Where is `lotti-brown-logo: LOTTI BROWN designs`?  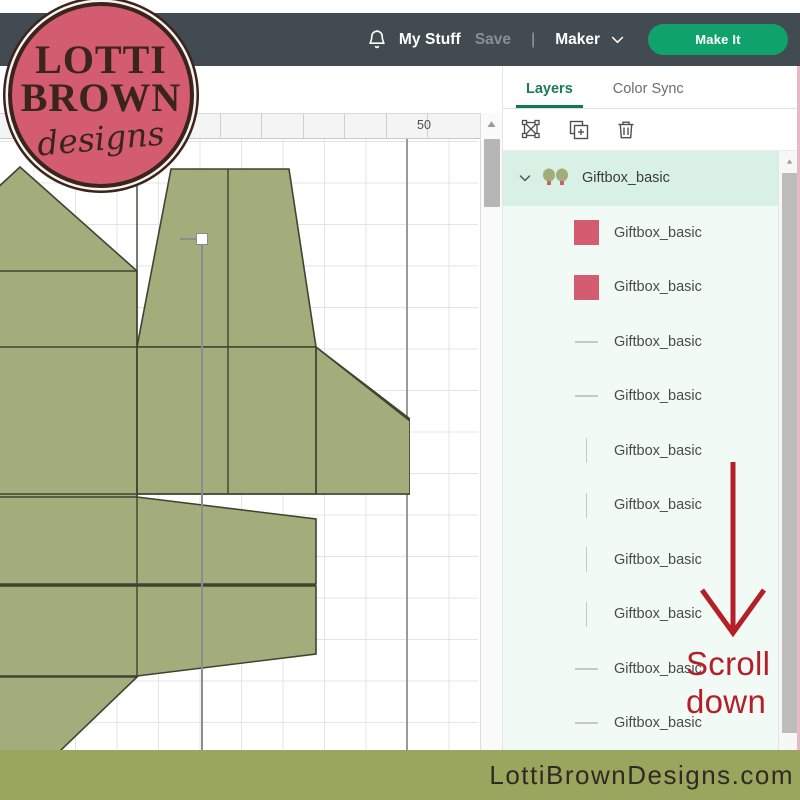 lotti-brown-logo: LOTTI BROWN designs is located at coordinates (101, 95).